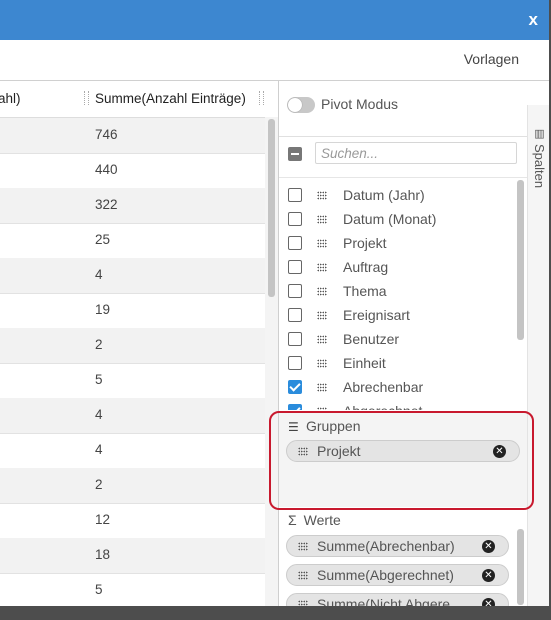 This screenshot has height=620, width=551. What do you see at coordinates (274, 20) in the screenshot?
I see `dialog-titlebar: x` at bounding box center [274, 20].